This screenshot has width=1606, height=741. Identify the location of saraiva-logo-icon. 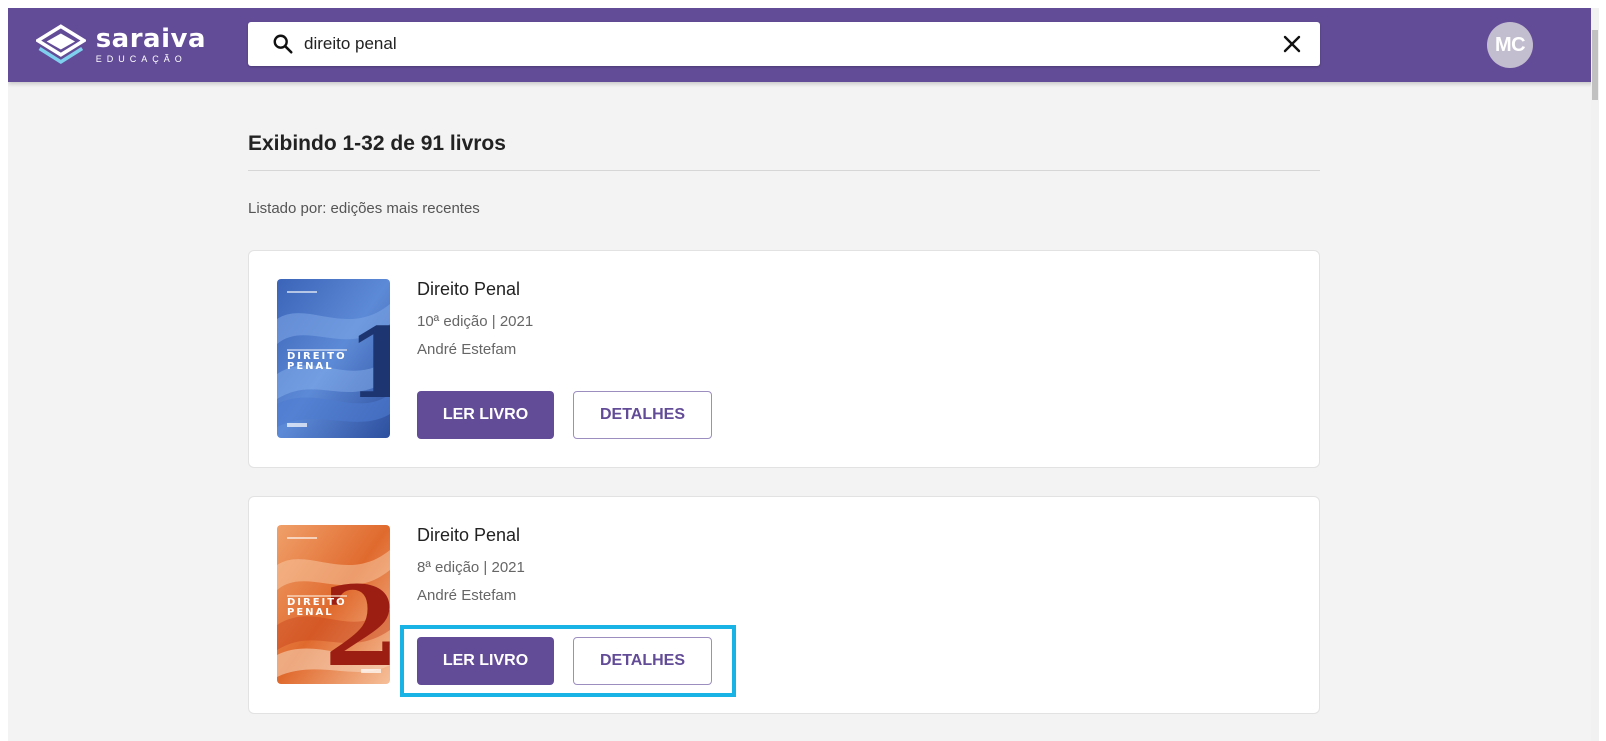
(61, 44).